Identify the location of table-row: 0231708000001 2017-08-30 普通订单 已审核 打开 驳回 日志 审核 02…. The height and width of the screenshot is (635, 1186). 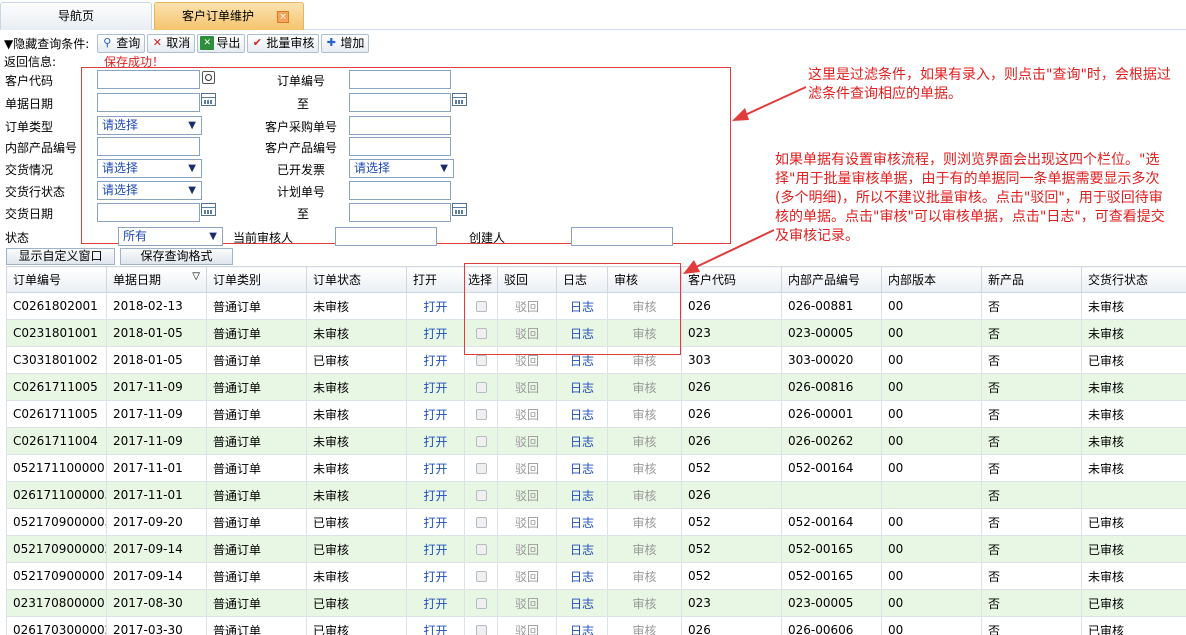
(596, 603).